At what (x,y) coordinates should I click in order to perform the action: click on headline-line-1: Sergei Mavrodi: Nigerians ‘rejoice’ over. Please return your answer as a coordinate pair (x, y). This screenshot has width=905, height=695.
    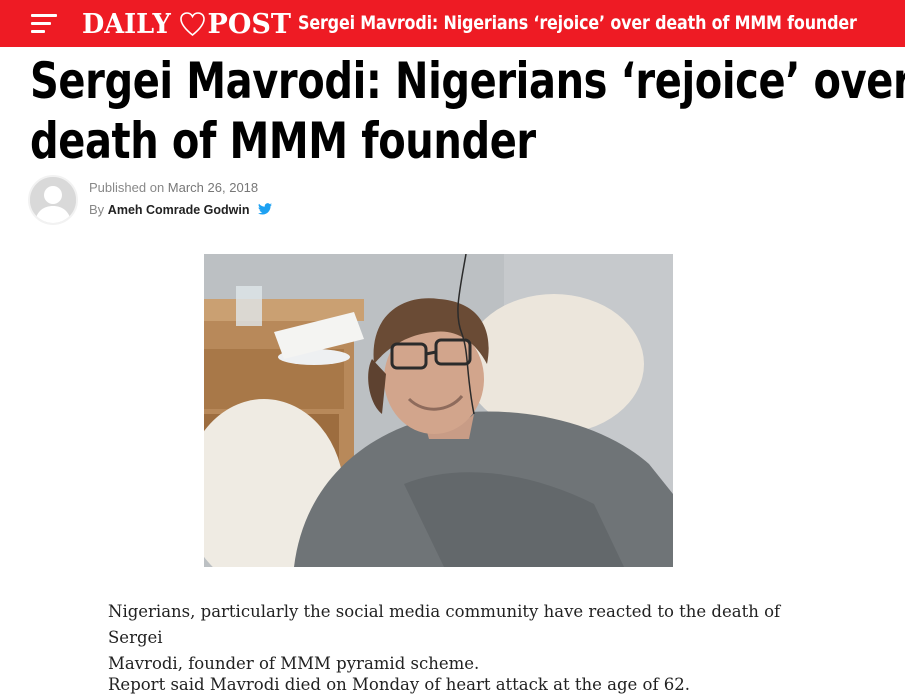
    Looking at the image, I should click on (467, 81).